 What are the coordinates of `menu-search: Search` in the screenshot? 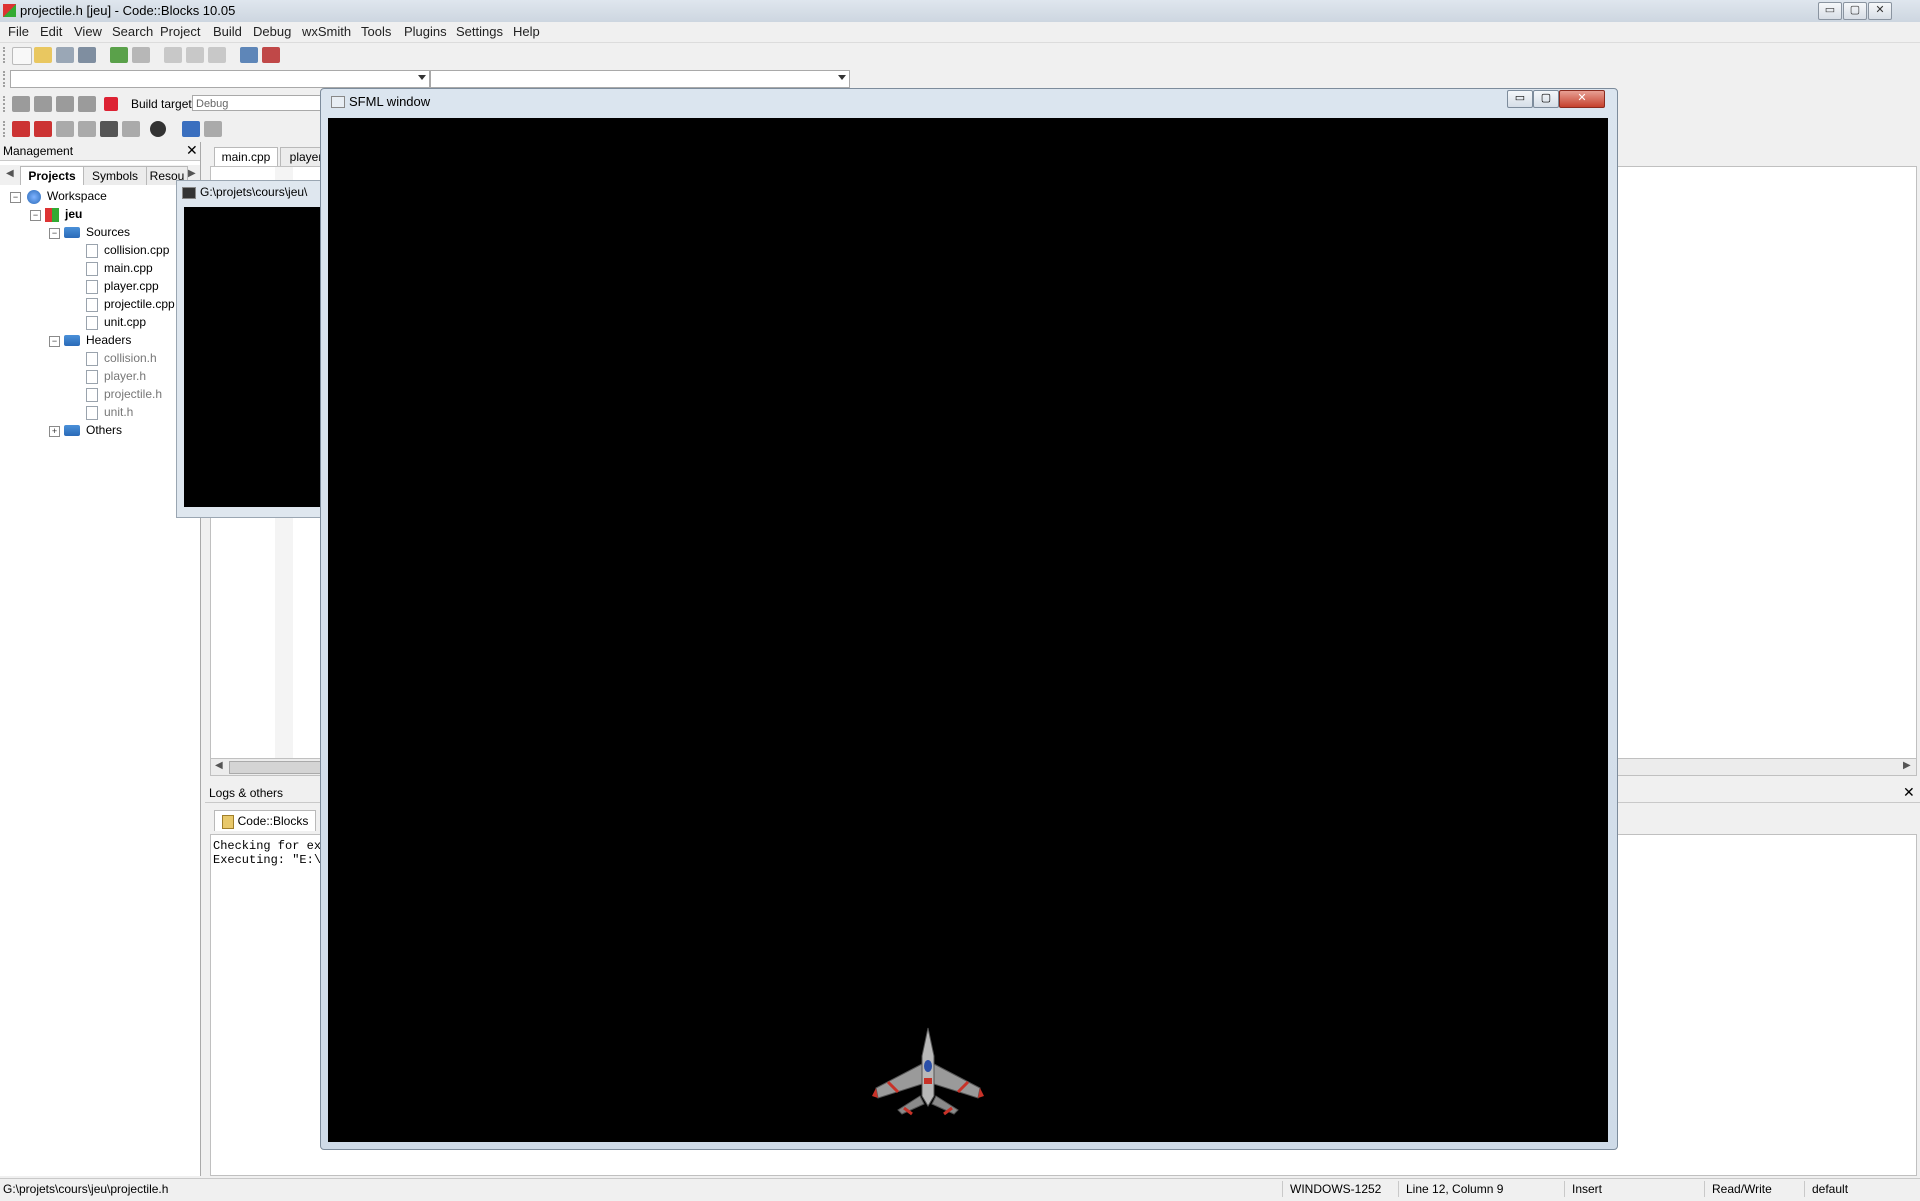 It's located at (132, 31).